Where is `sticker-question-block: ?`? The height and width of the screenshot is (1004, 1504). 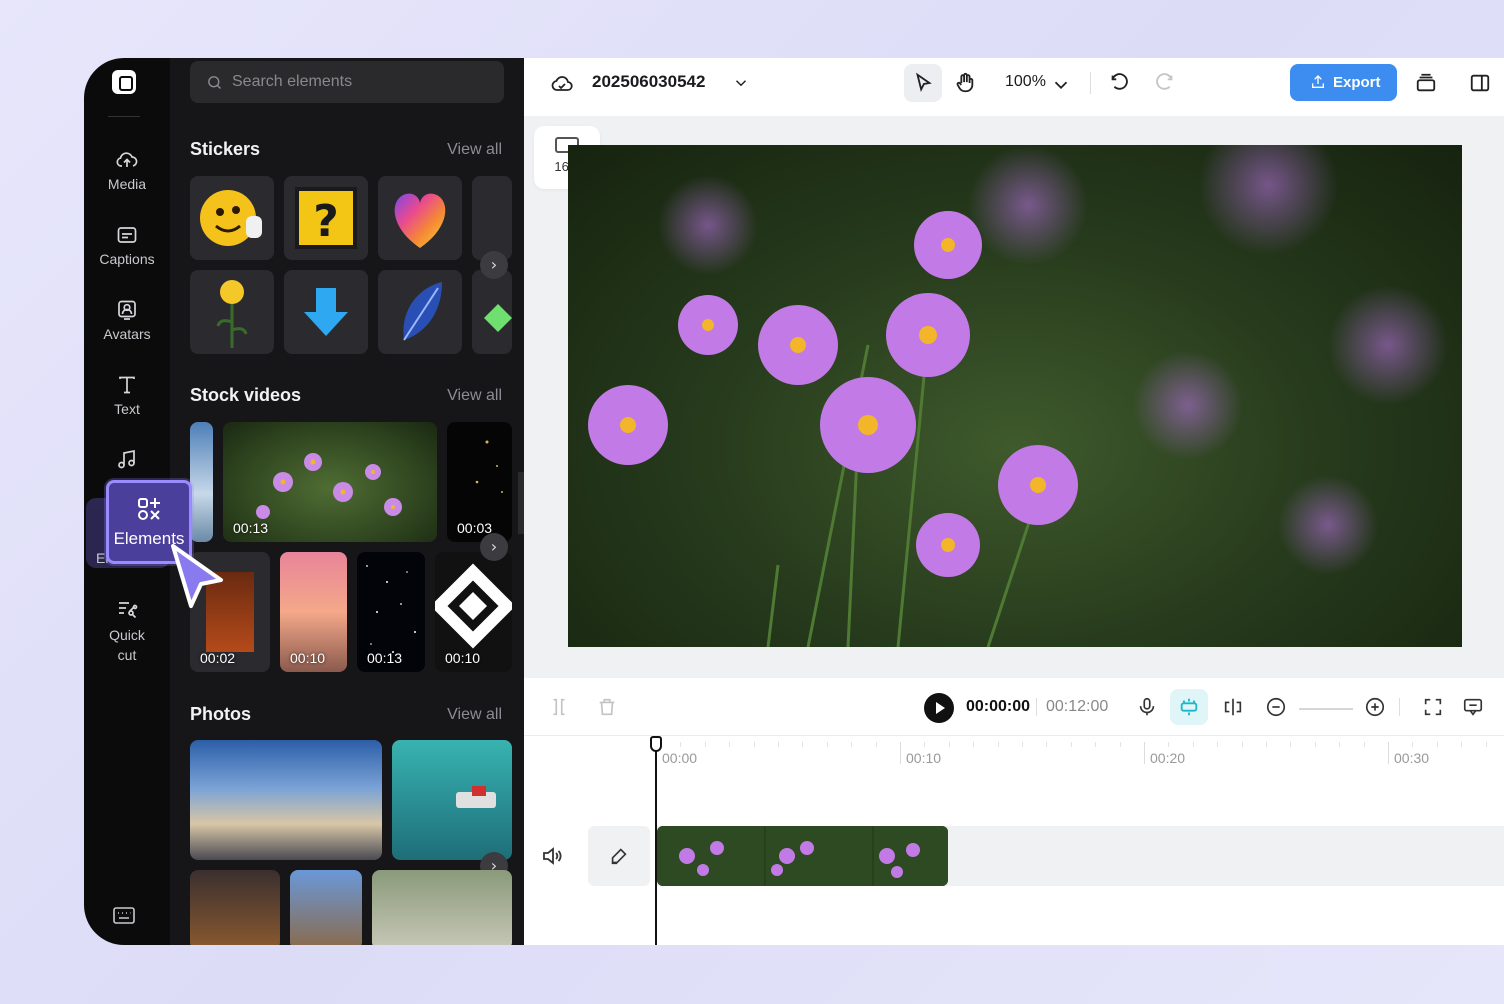
sticker-question-block: ? is located at coordinates (326, 218).